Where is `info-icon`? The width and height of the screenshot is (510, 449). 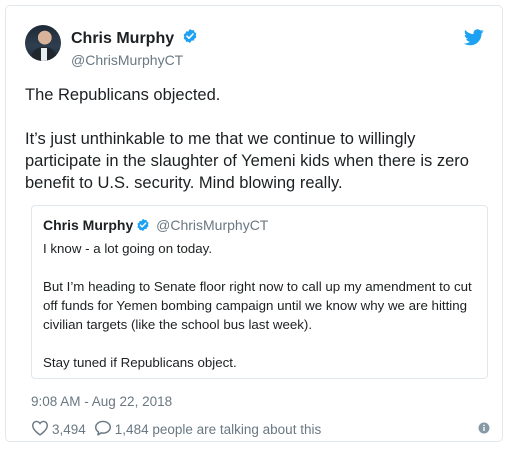 info-icon is located at coordinates (484, 430).